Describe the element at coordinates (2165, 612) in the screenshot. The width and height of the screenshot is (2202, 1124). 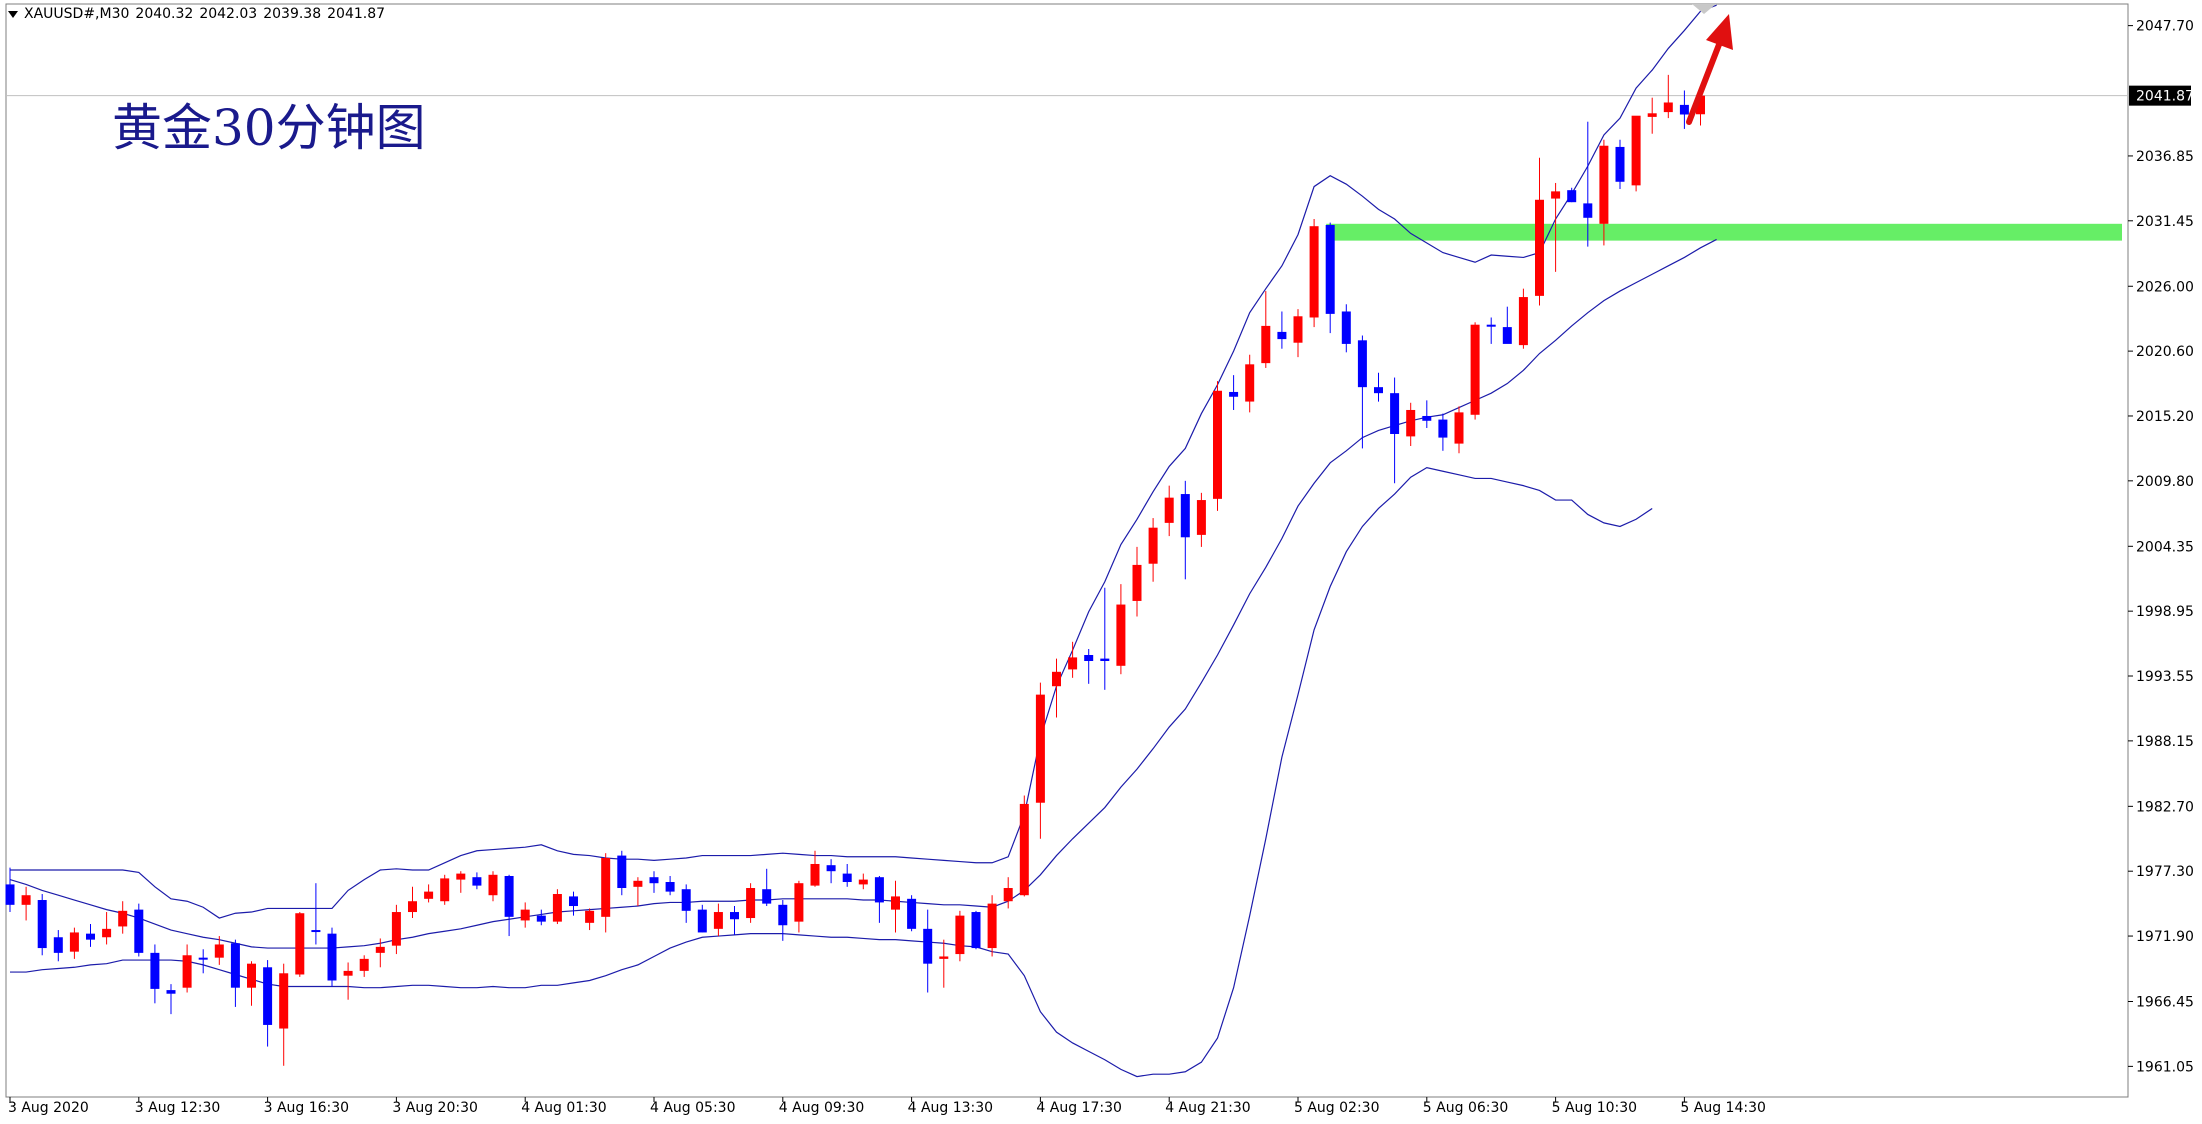
I see `y-tick-label: 1998.95` at that location.